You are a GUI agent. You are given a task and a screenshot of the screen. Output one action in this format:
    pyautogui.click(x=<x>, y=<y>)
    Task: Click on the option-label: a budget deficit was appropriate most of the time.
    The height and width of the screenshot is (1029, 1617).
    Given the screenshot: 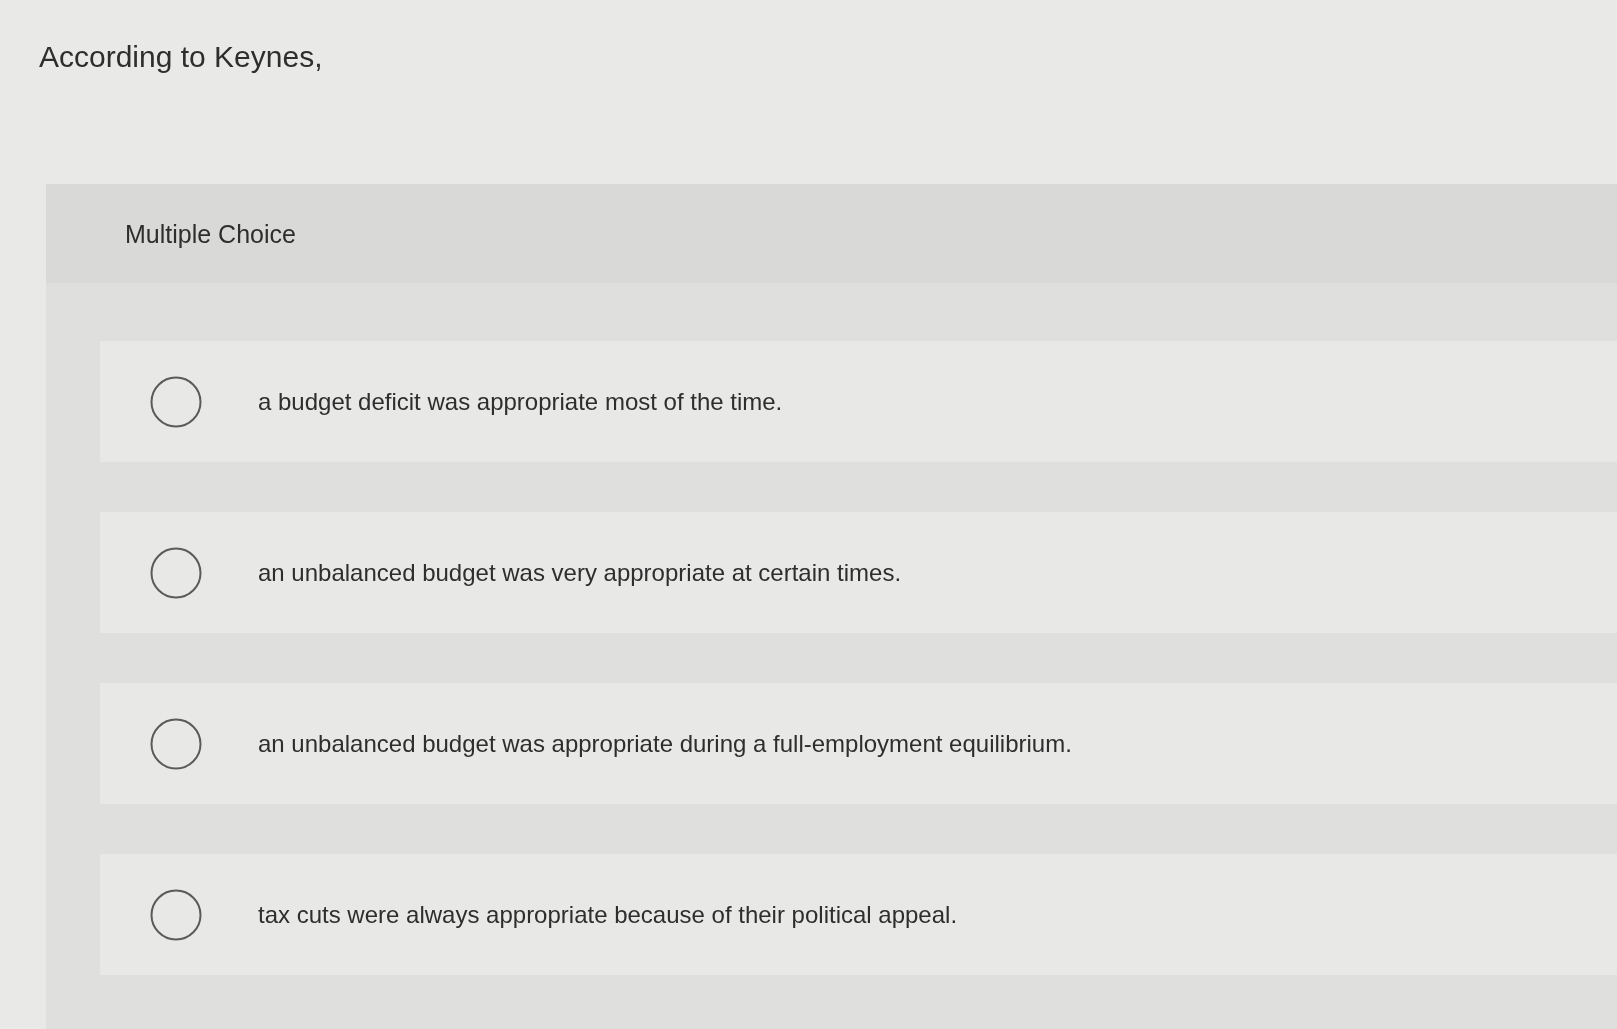 What is the action you would take?
    pyautogui.click(x=520, y=401)
    